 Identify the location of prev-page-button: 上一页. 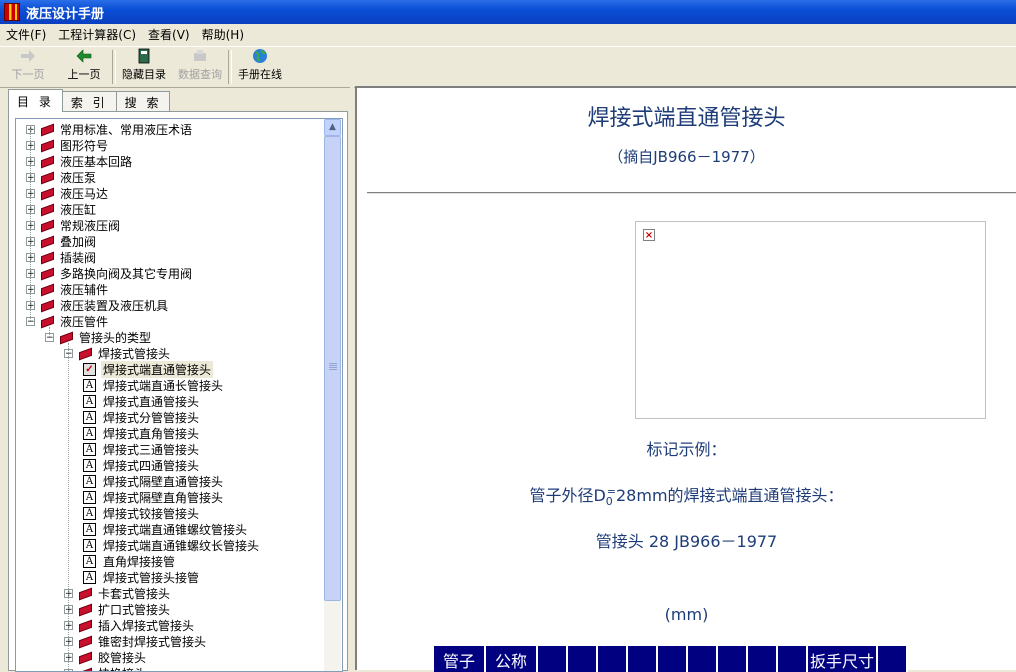
(84, 66).